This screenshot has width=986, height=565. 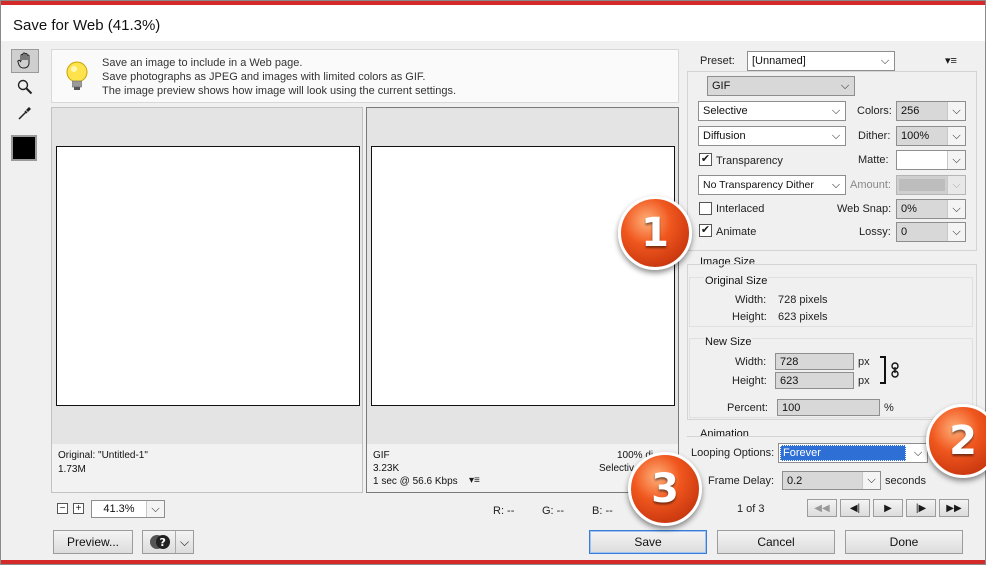 I want to click on original-height-value: 623 pixels, so click(x=803, y=317).